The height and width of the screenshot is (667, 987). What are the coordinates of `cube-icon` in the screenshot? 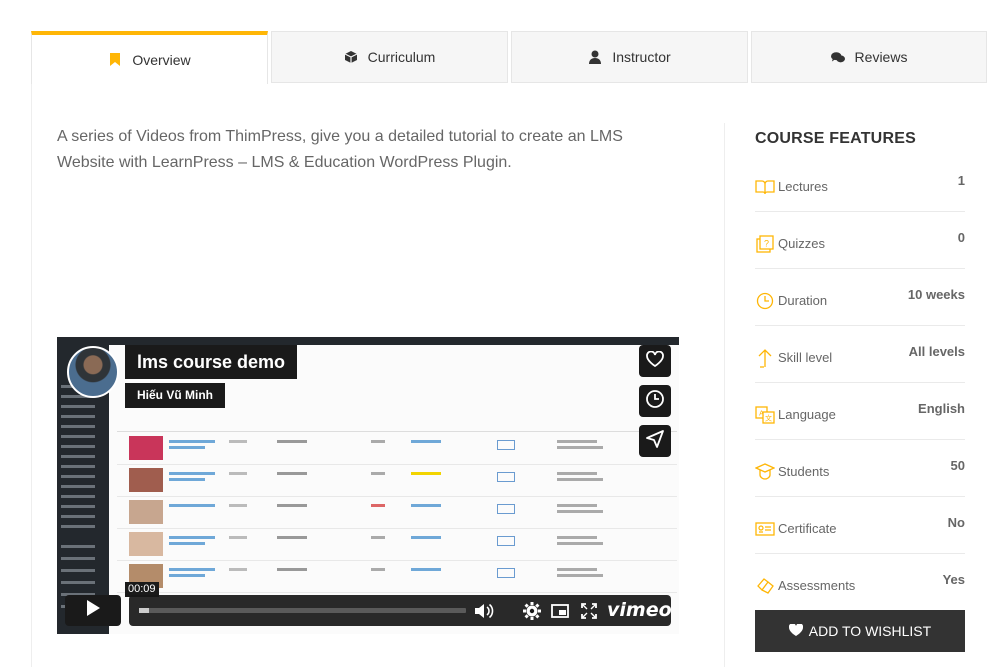 It's located at (351, 57).